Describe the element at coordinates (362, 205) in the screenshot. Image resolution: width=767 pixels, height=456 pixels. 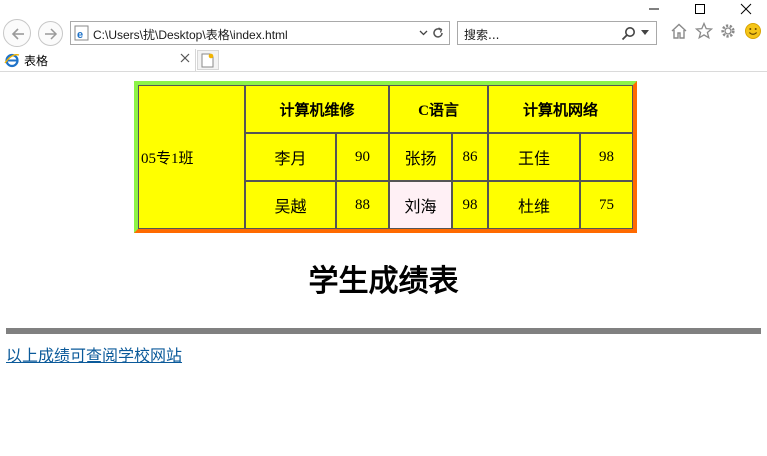
I see `score-cell: 88` at that location.